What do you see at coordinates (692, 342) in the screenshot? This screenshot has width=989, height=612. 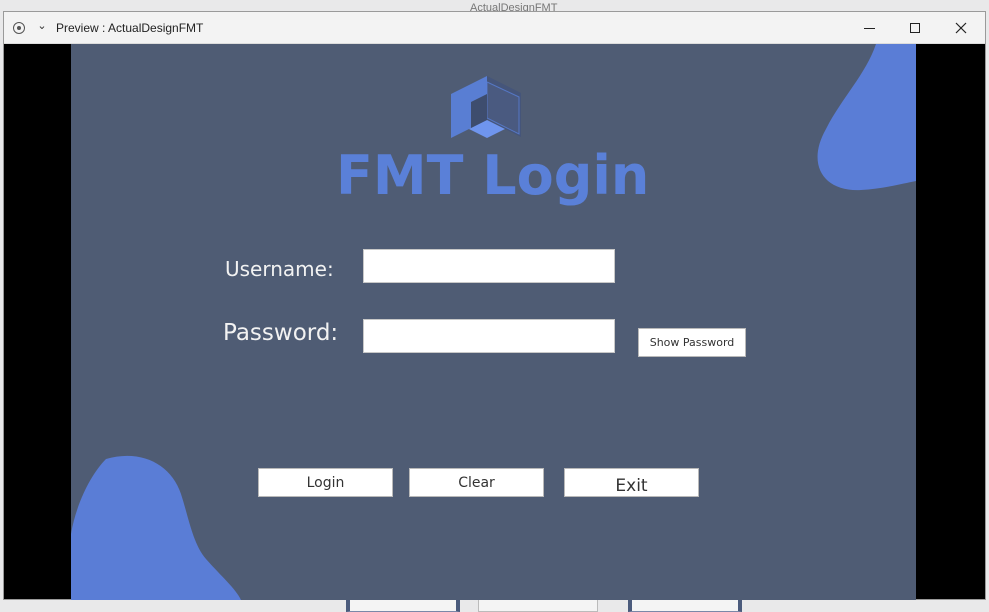 I see `show-password-button: Show Password` at bounding box center [692, 342].